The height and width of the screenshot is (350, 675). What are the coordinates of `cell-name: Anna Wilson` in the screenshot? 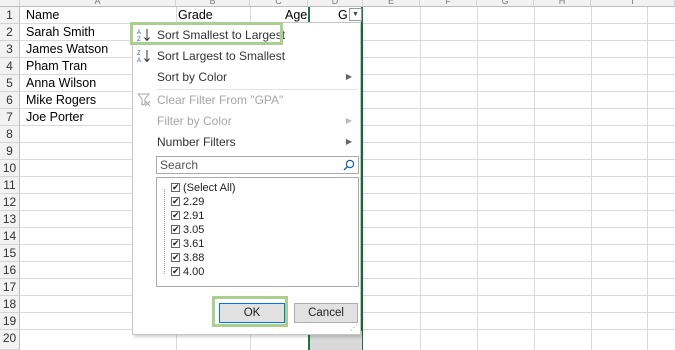 It's located at (61, 83).